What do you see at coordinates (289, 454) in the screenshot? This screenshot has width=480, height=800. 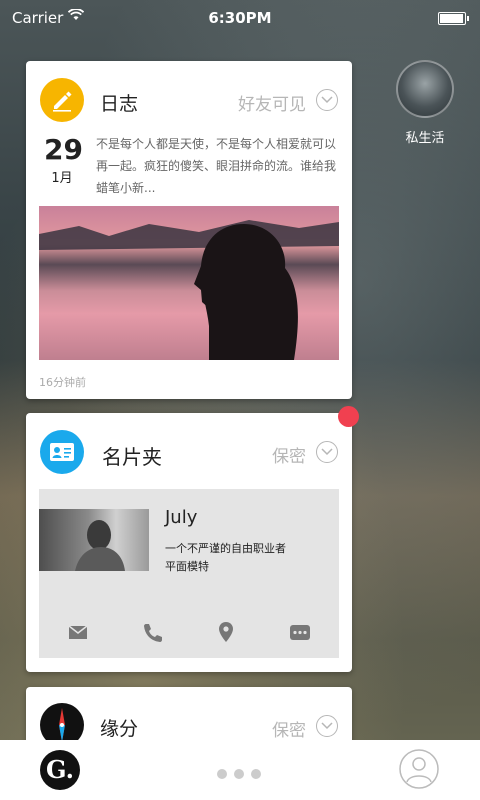 I see `contact-privacy-label: 保密` at bounding box center [289, 454].